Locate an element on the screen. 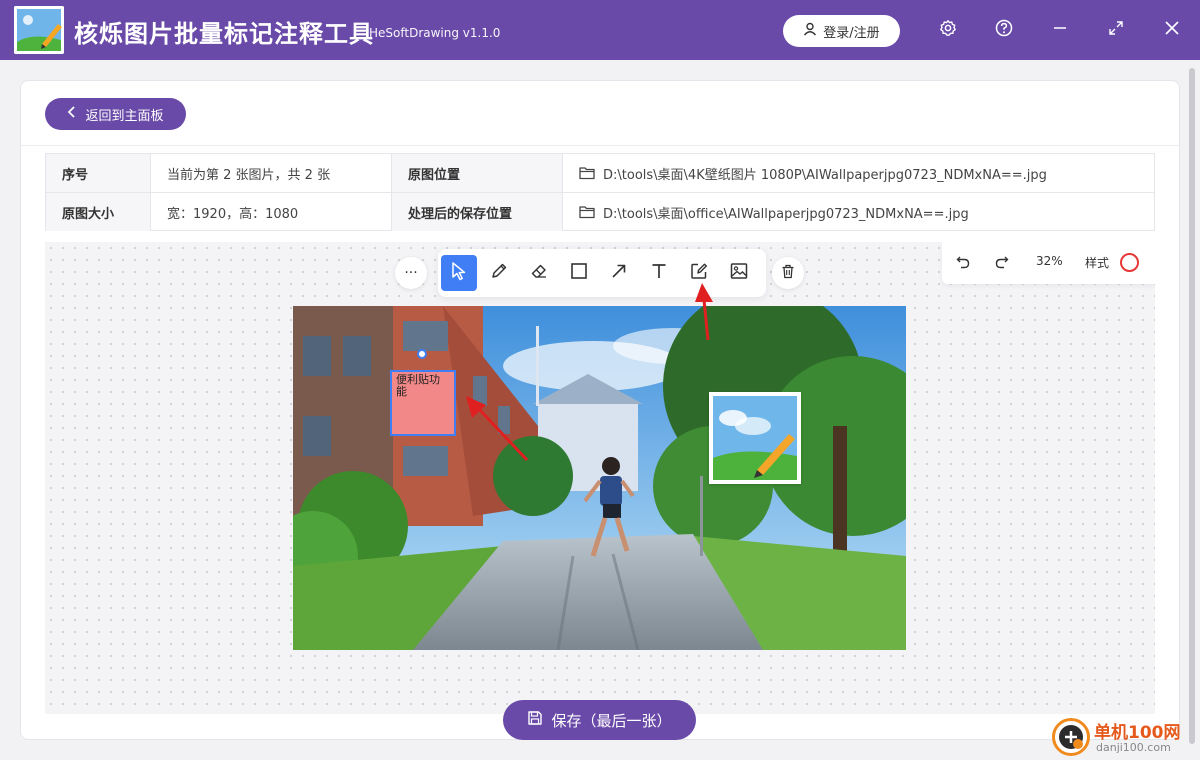 The height and width of the screenshot is (760, 1200). note-edit-icon is located at coordinates (699, 273).